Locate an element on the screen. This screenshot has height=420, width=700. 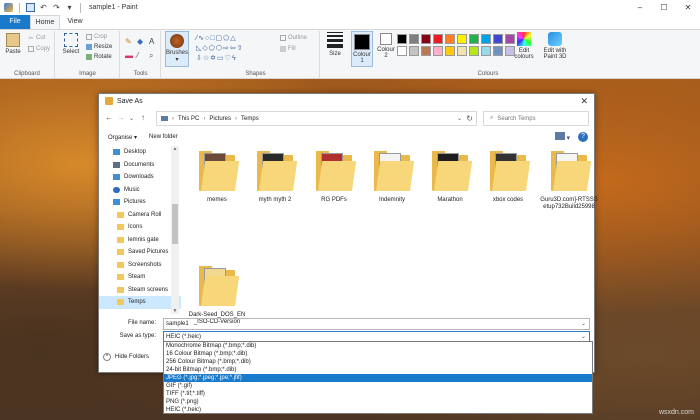
crop-button: Crop is located at coordinates (96, 37).